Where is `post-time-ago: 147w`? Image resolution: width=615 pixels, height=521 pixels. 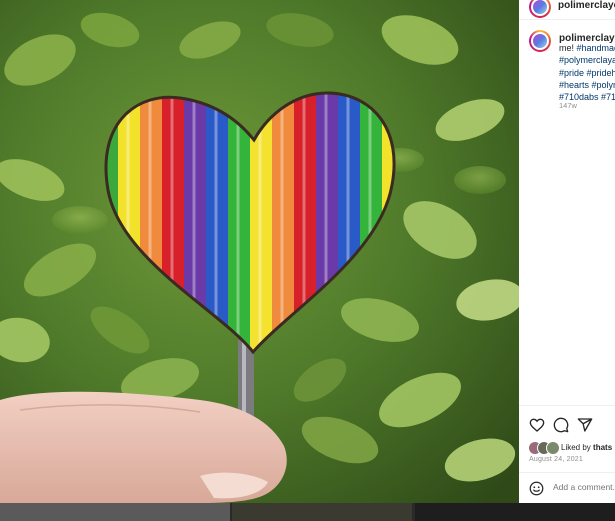 post-time-ago: 147w is located at coordinates (568, 105).